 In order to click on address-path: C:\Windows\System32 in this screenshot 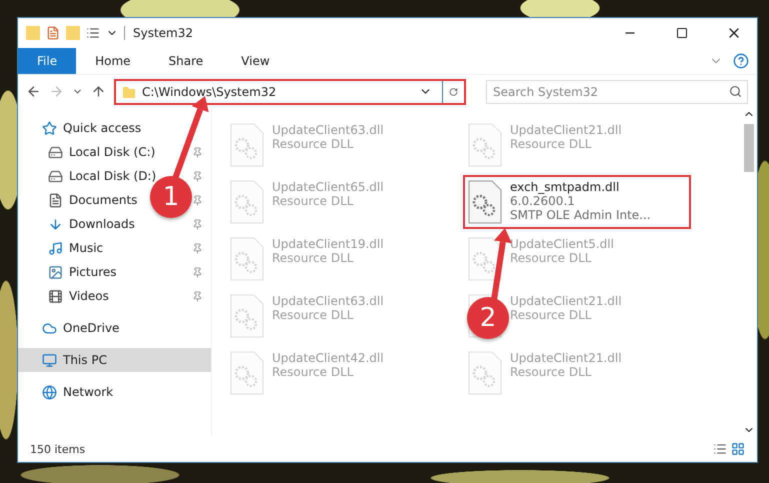, I will do `click(210, 91)`.